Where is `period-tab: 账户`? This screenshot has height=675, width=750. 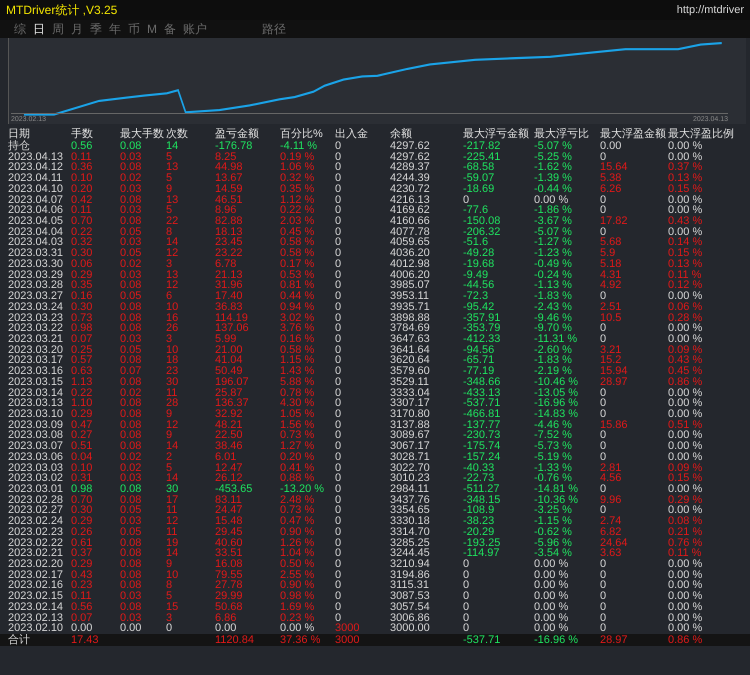
period-tab: 账户 is located at coordinates (195, 29).